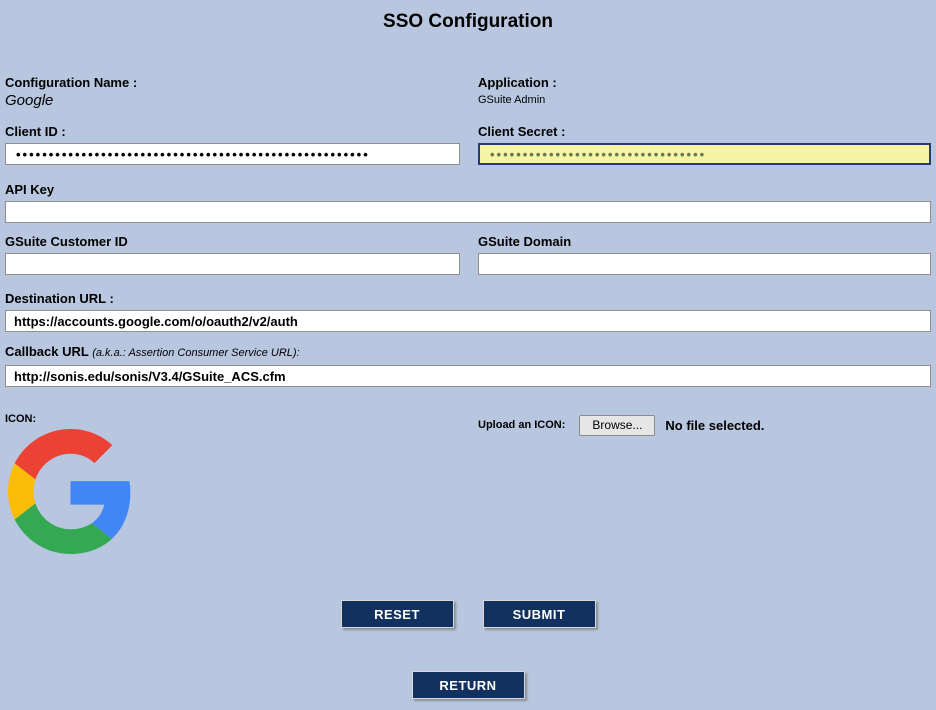  Describe the element at coordinates (512, 100) in the screenshot. I see `application-value: GSuite Admin` at that location.